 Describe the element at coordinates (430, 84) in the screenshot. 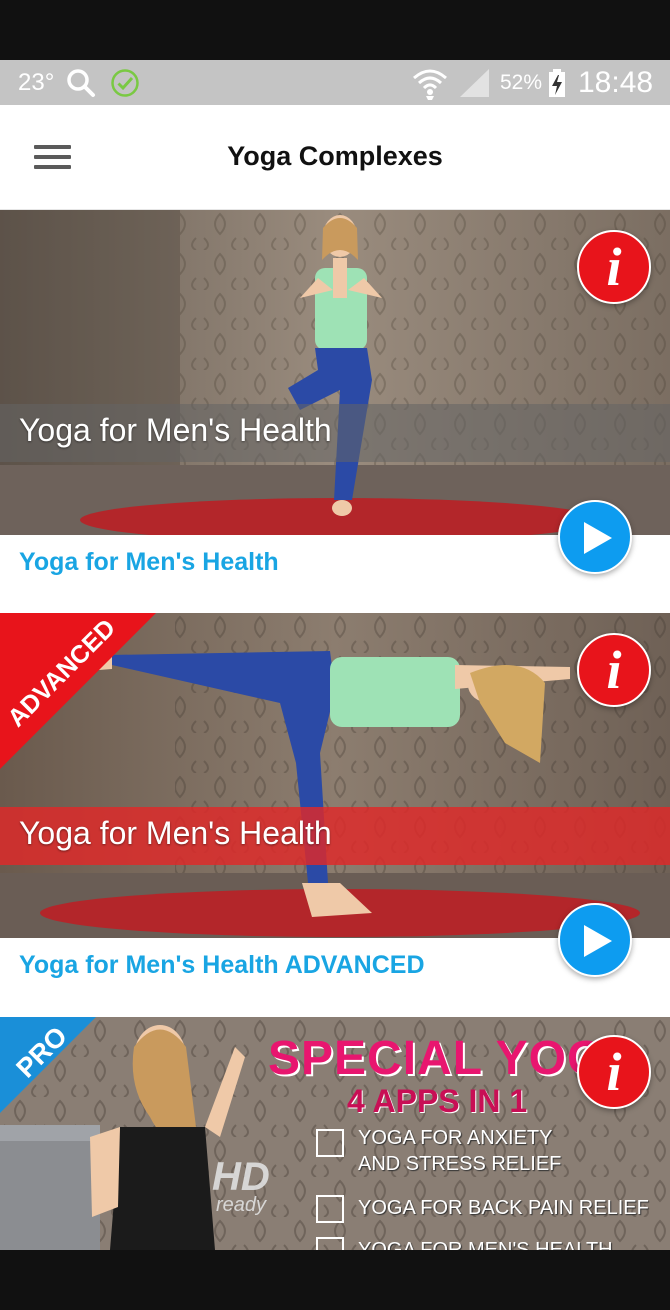

I see `wifi-icon` at that location.